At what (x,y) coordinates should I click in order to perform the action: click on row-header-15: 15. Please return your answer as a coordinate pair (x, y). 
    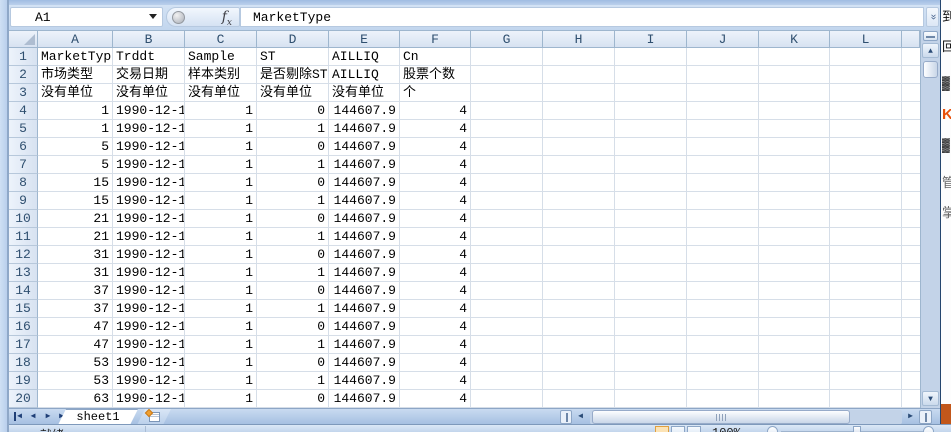
    Looking at the image, I should click on (23, 309).